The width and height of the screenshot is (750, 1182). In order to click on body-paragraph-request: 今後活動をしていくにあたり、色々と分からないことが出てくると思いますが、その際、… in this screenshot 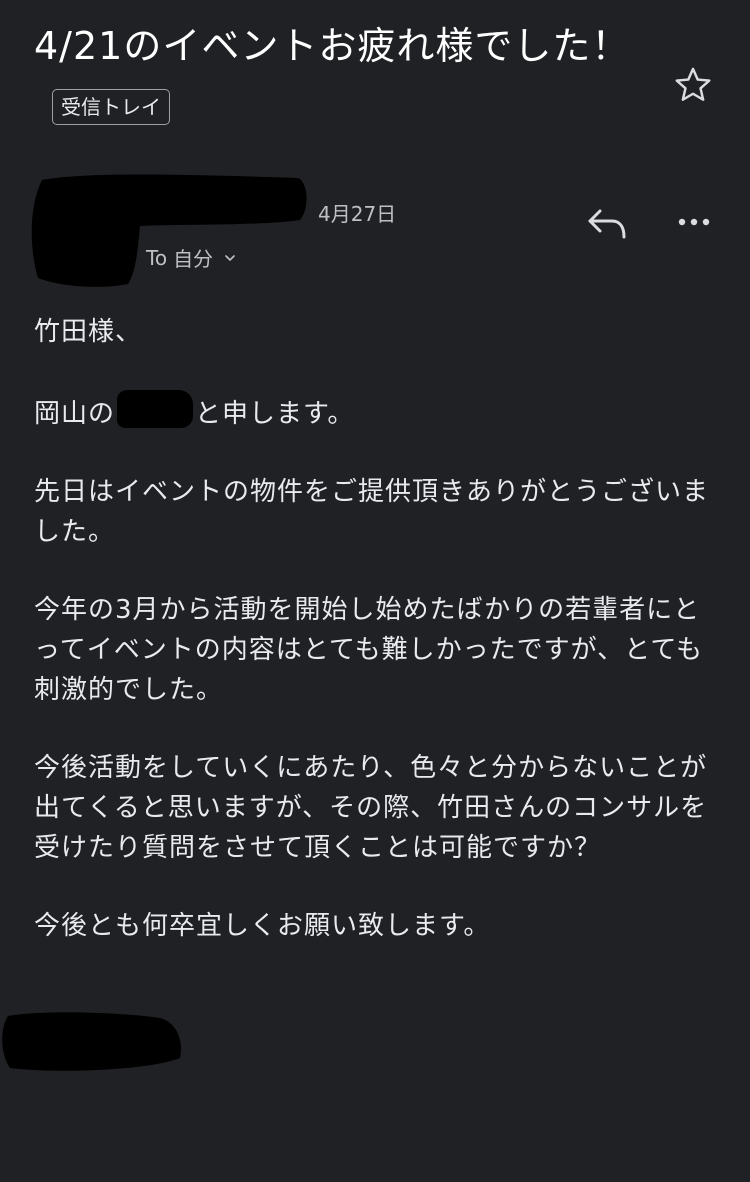, I will do `click(371, 808)`.